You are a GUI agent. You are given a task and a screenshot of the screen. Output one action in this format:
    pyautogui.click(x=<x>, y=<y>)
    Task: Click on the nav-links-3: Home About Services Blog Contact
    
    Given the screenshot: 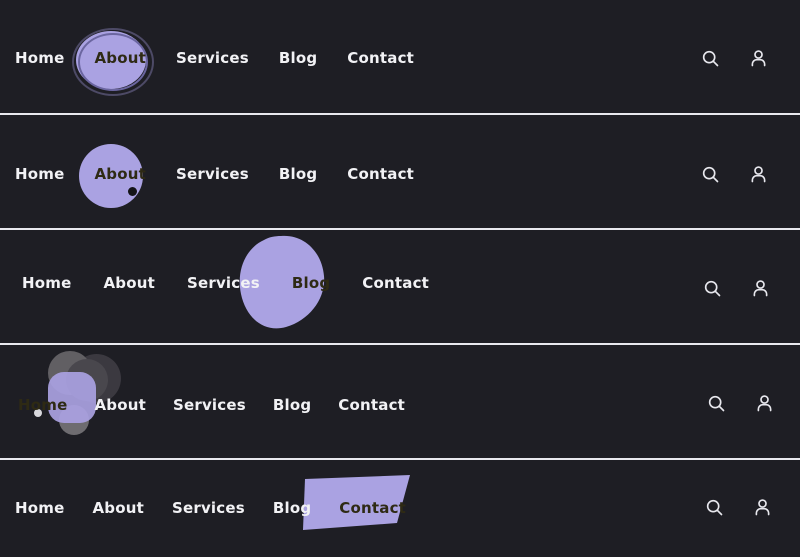 What is the action you would take?
    pyautogui.click(x=225, y=283)
    